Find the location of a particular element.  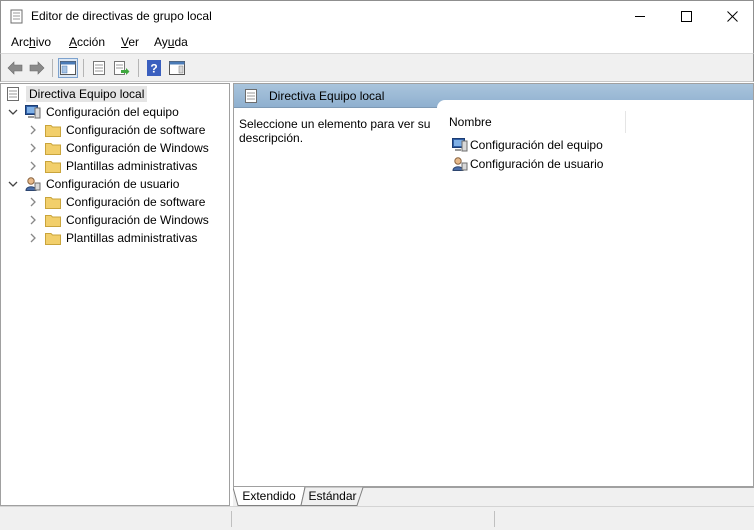

forward-button is located at coordinates (37, 68).